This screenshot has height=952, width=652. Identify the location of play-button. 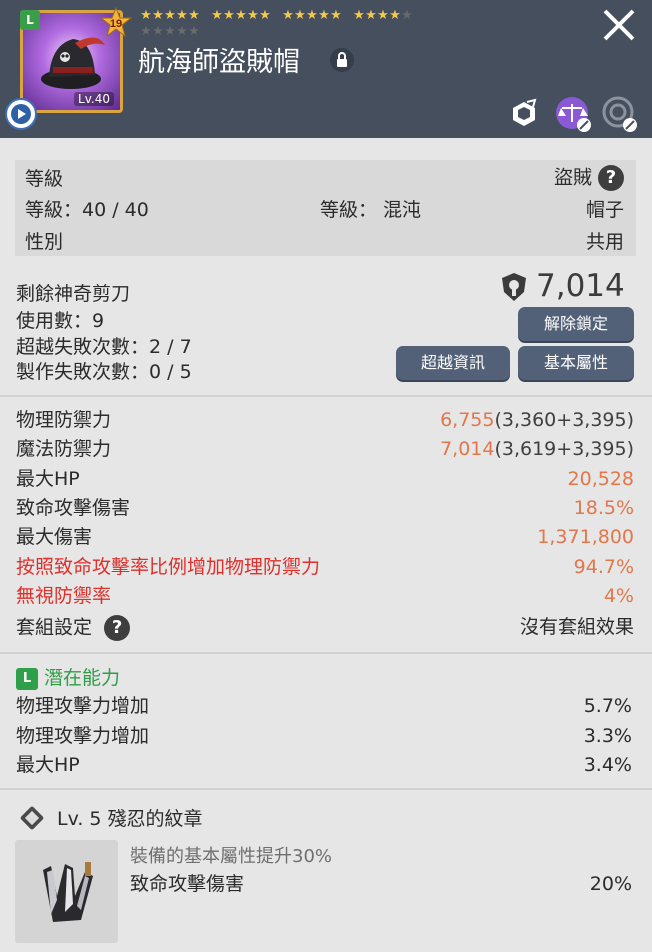
(21, 114).